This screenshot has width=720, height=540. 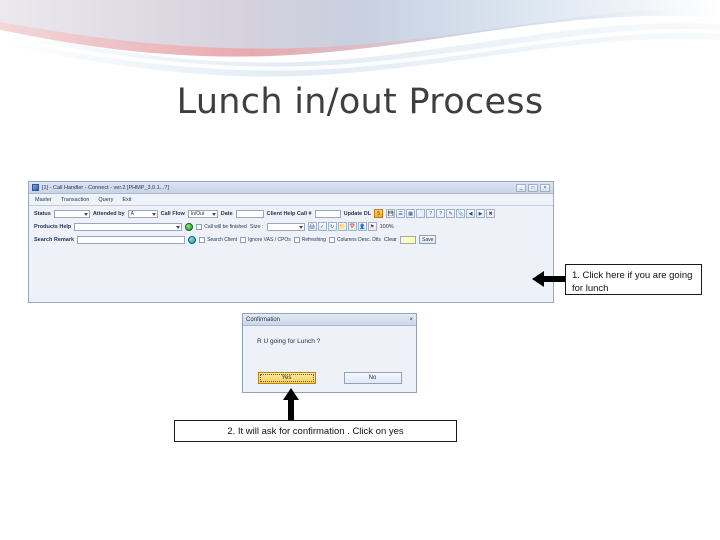 I want to click on maximize-button: □, so click(x=533, y=187).